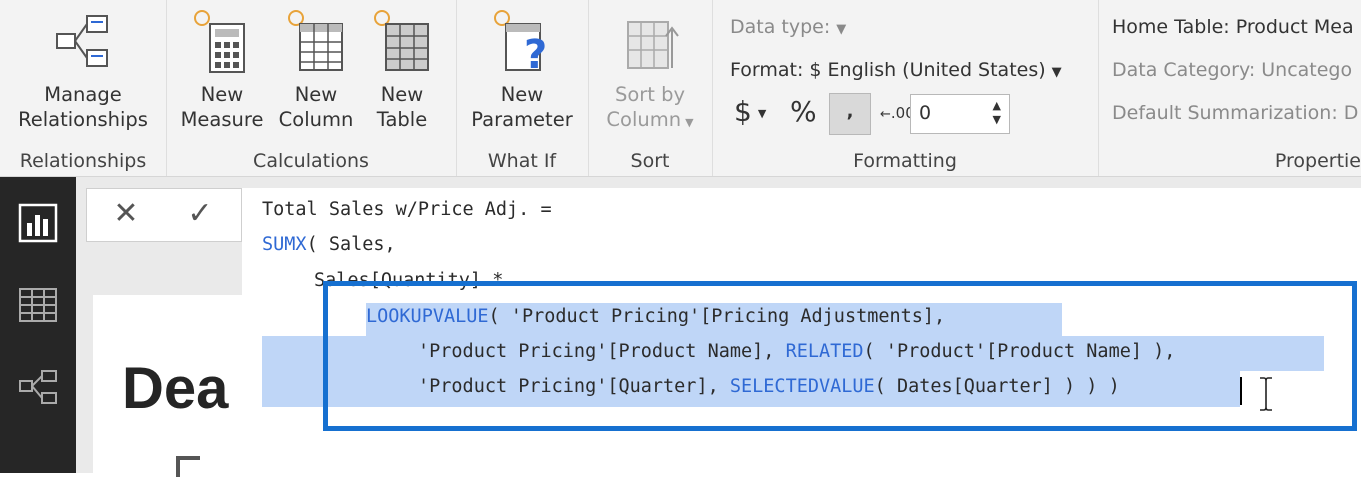 This screenshot has width=1361, height=477. What do you see at coordinates (803, 111) in the screenshot?
I see `percent-button: %` at bounding box center [803, 111].